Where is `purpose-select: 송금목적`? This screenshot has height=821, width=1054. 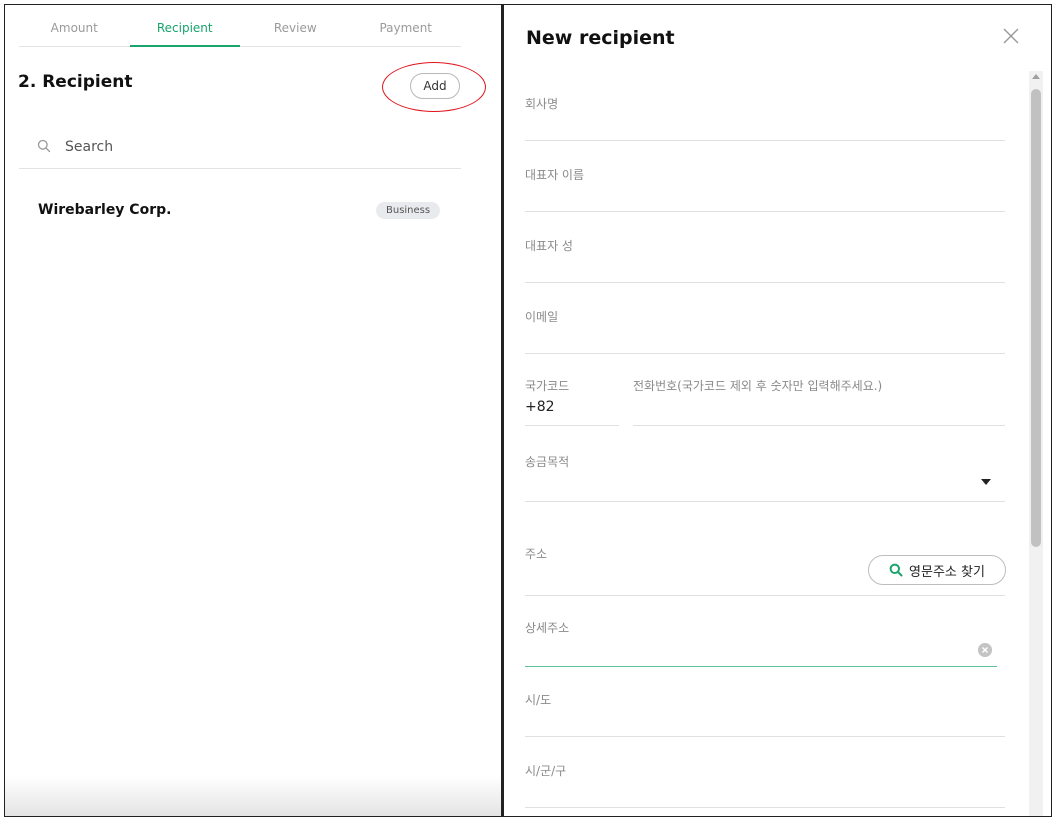
purpose-select: 송금목적 is located at coordinates (765, 473).